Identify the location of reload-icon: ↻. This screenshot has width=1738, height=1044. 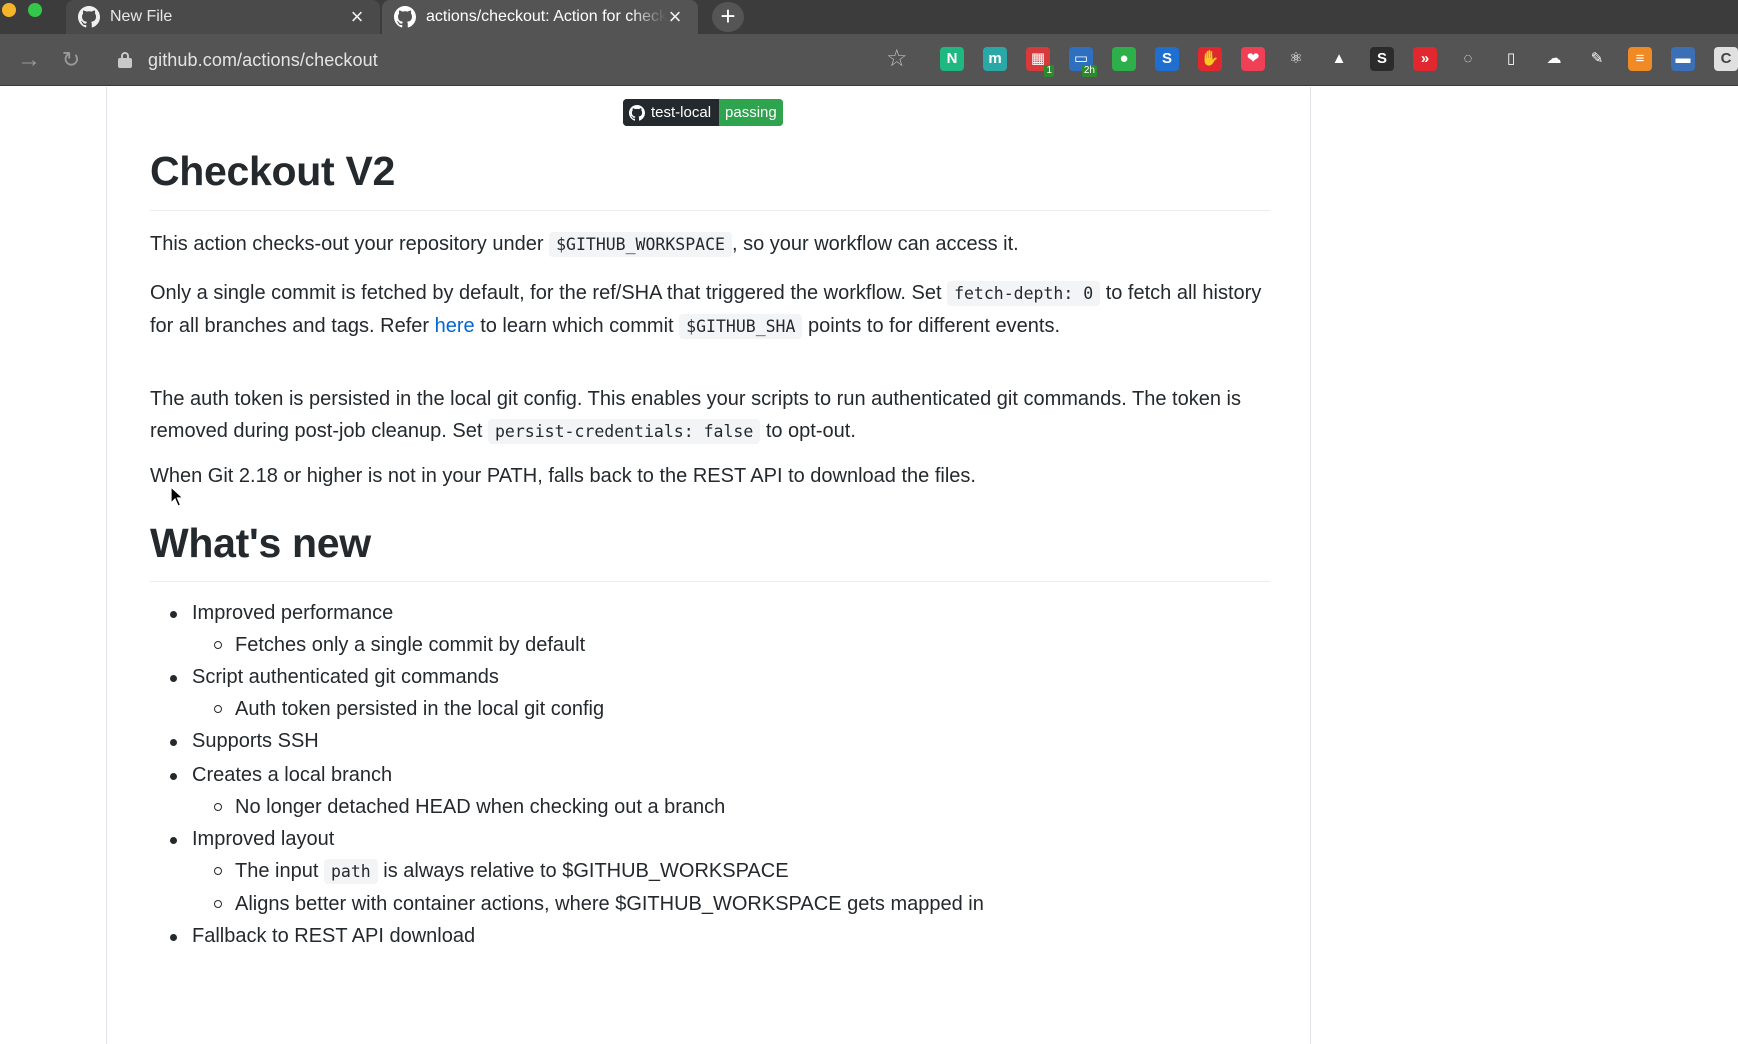
(71, 60).